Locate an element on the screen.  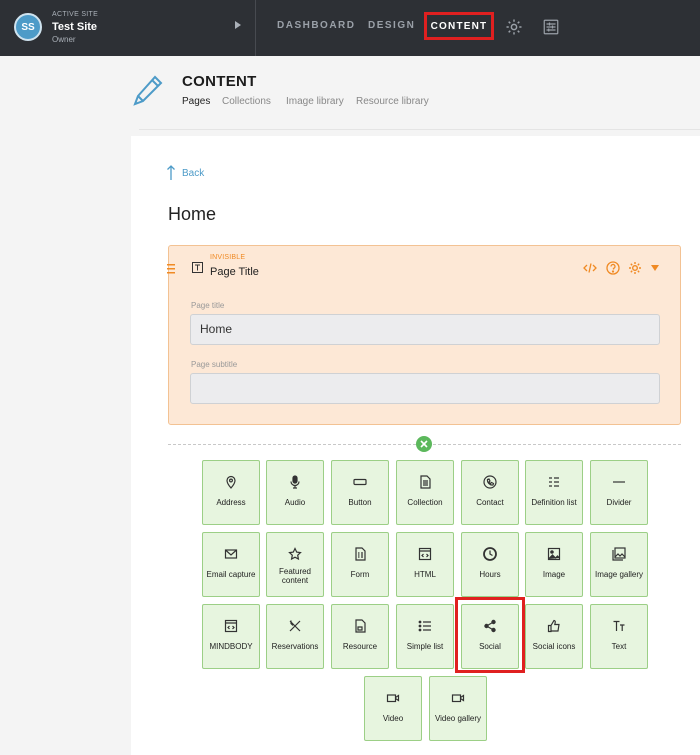
block-tile-label: Hours is located at coordinates (490, 574).